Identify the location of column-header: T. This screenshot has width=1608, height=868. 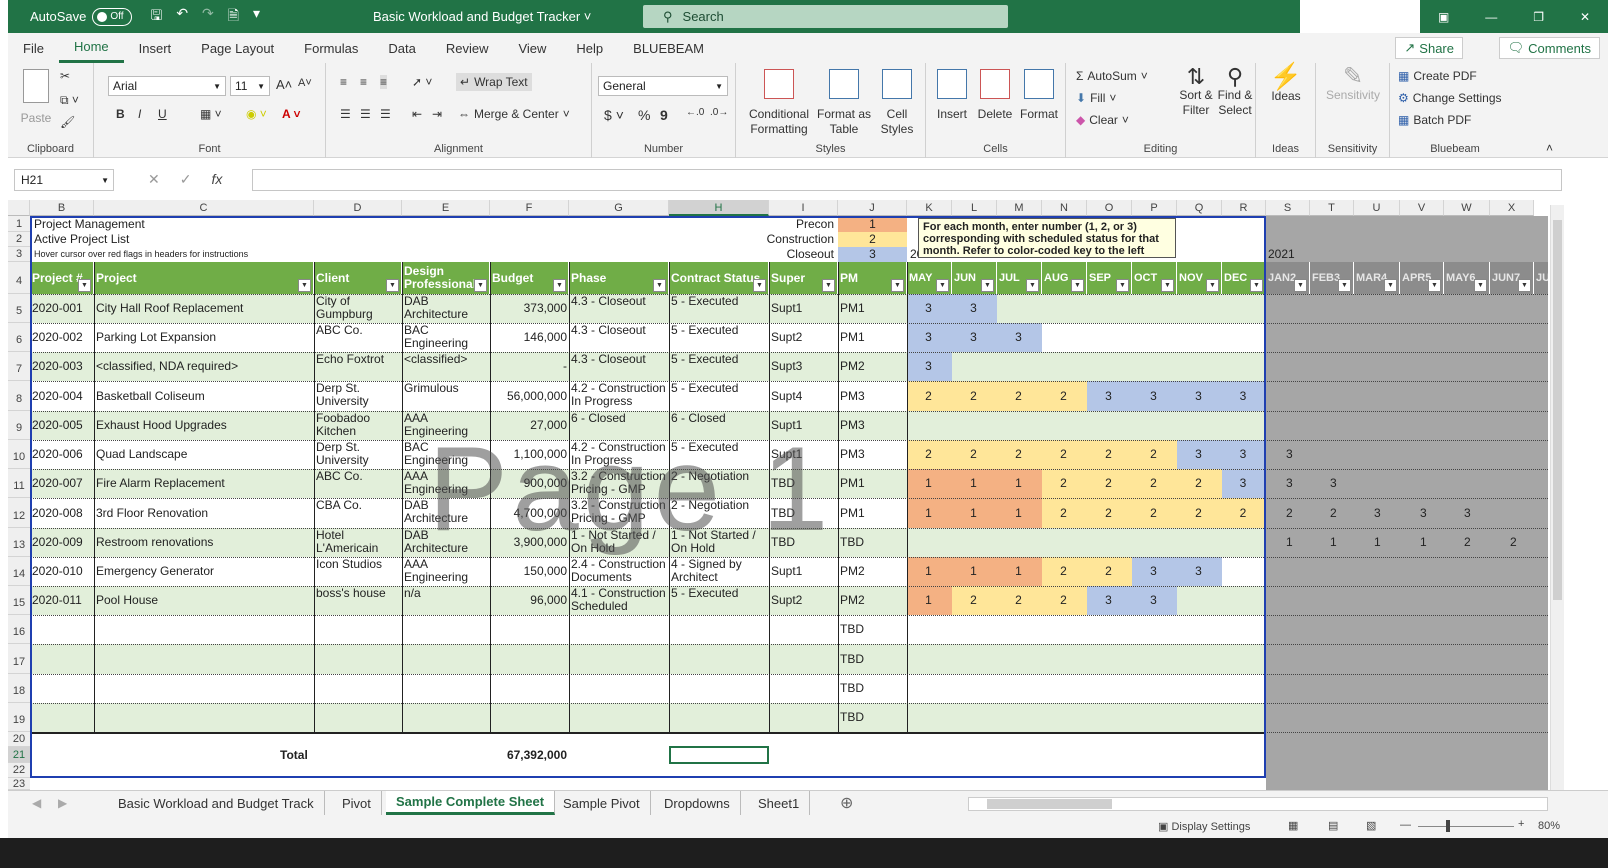
(1332, 208).